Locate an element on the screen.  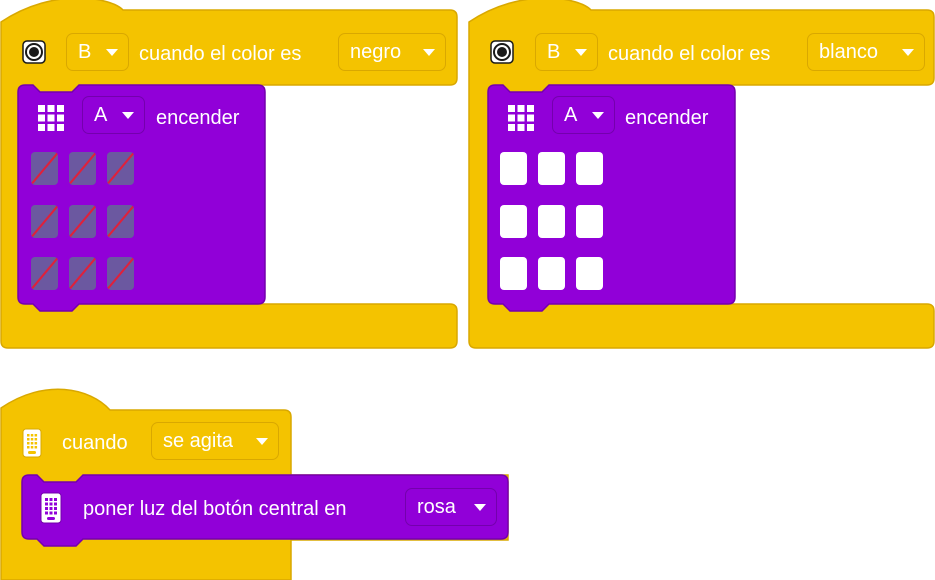
color-dropdown: blanco is located at coordinates (866, 52).